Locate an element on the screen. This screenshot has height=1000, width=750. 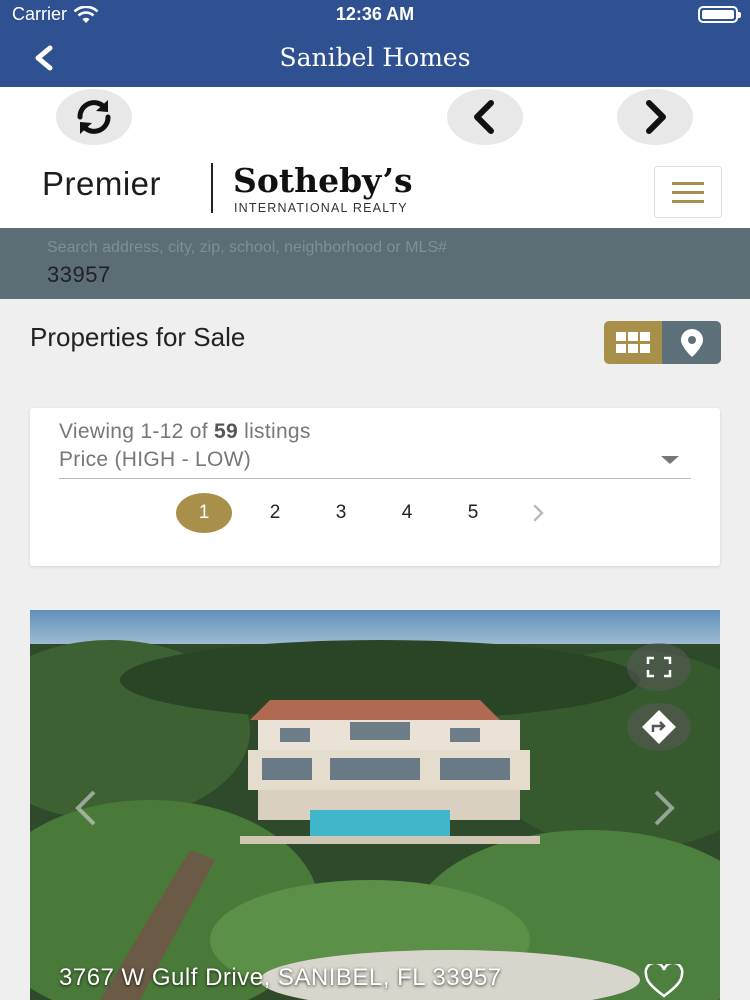
results-total: 59 is located at coordinates (226, 431).